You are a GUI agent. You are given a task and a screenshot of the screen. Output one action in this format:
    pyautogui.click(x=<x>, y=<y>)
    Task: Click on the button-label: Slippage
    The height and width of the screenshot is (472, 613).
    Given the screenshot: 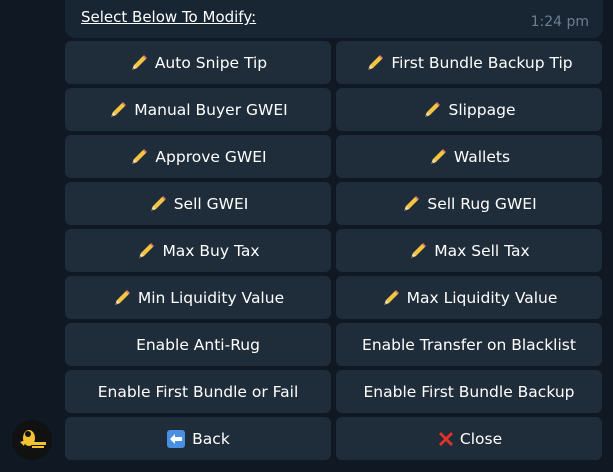 What is the action you would take?
    pyautogui.click(x=482, y=109)
    